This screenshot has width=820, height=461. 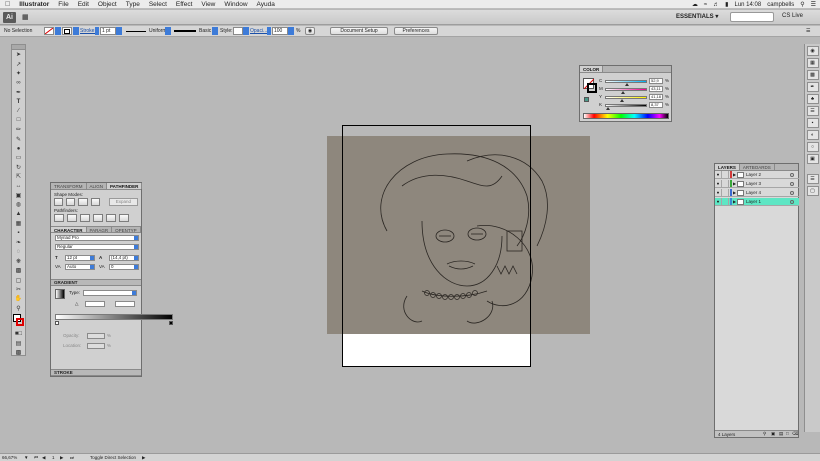 What do you see at coordinates (72, 218) in the screenshot?
I see `trim-button` at bounding box center [72, 218].